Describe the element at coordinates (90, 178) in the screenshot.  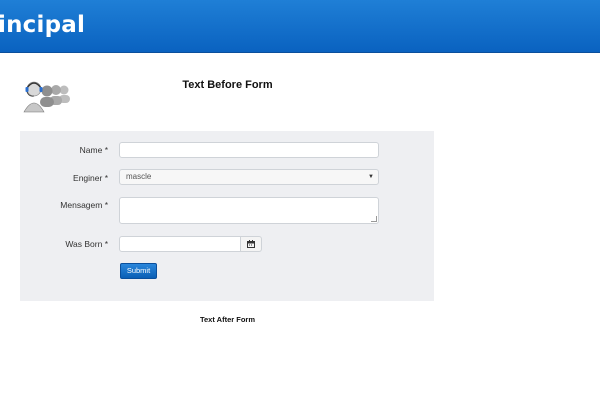
I see `engine-label: Enginer *` at that location.